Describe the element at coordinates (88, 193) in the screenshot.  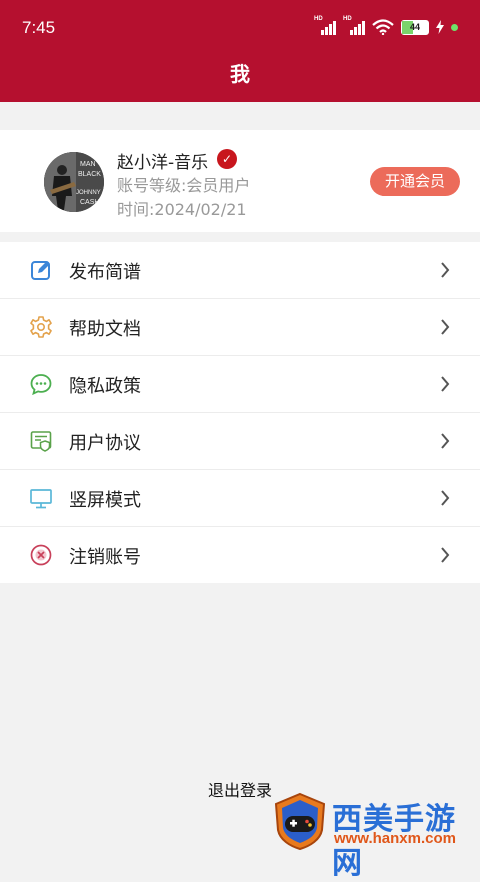
I see `avatar-text: JOHNNY` at that location.